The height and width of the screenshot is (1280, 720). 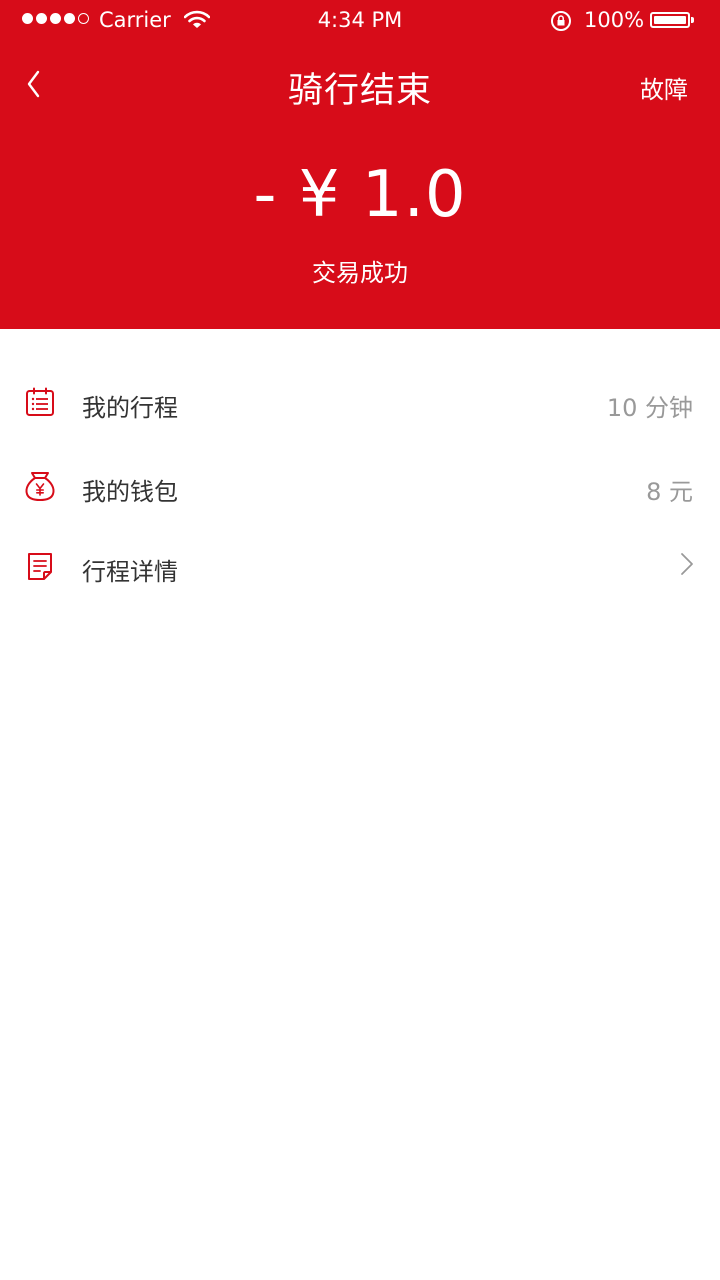 I want to click on trip-duration-value: 10 分钟, so click(x=649, y=408).